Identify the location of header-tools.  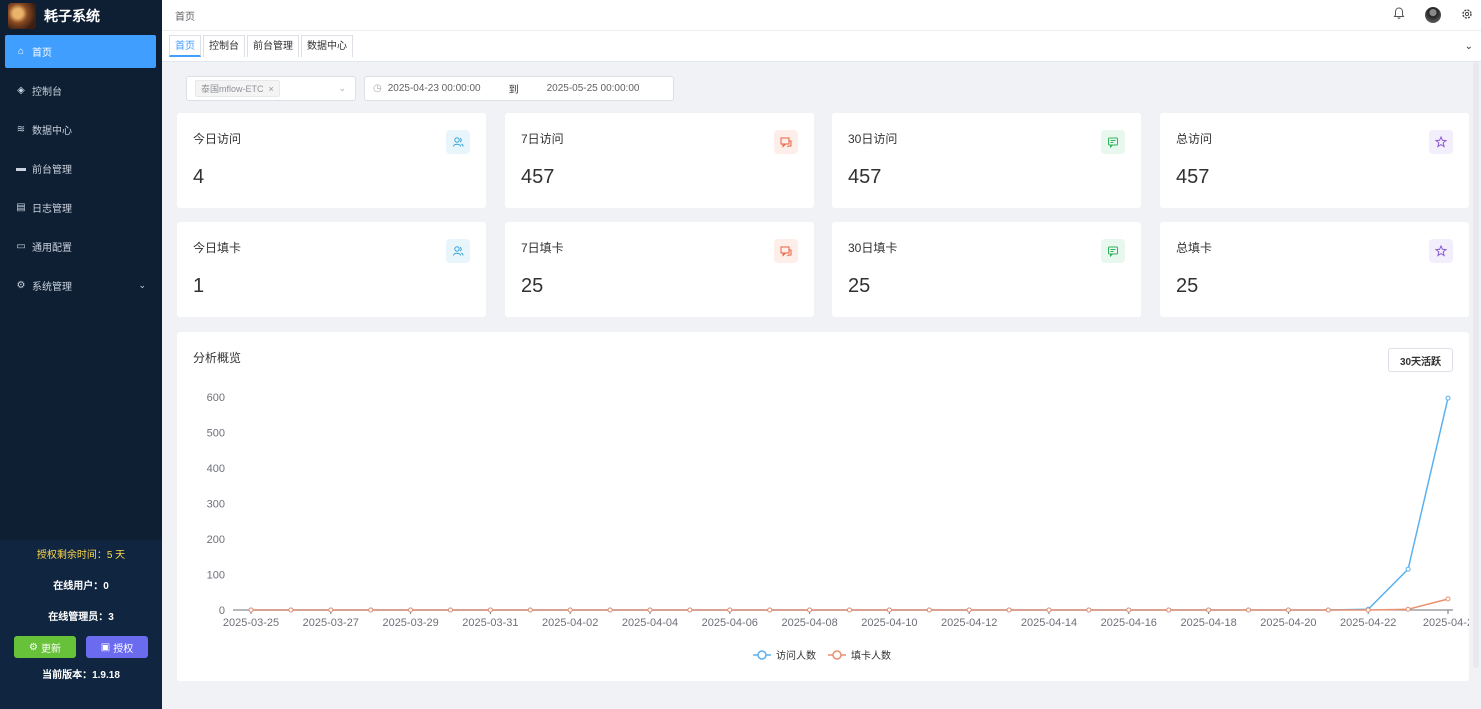
(1437, 15).